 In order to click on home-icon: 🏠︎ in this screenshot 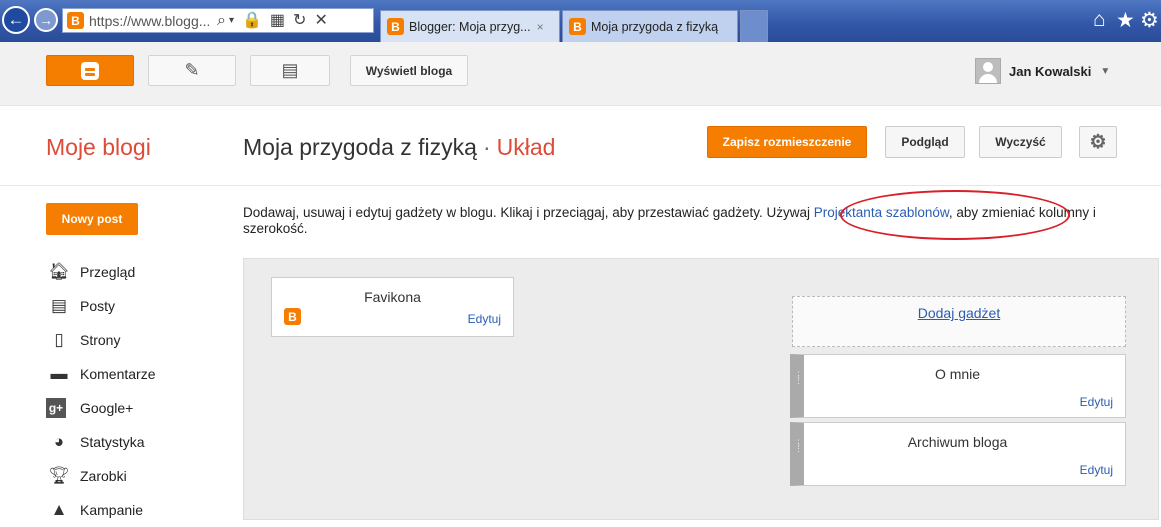, I will do `click(59, 271)`.